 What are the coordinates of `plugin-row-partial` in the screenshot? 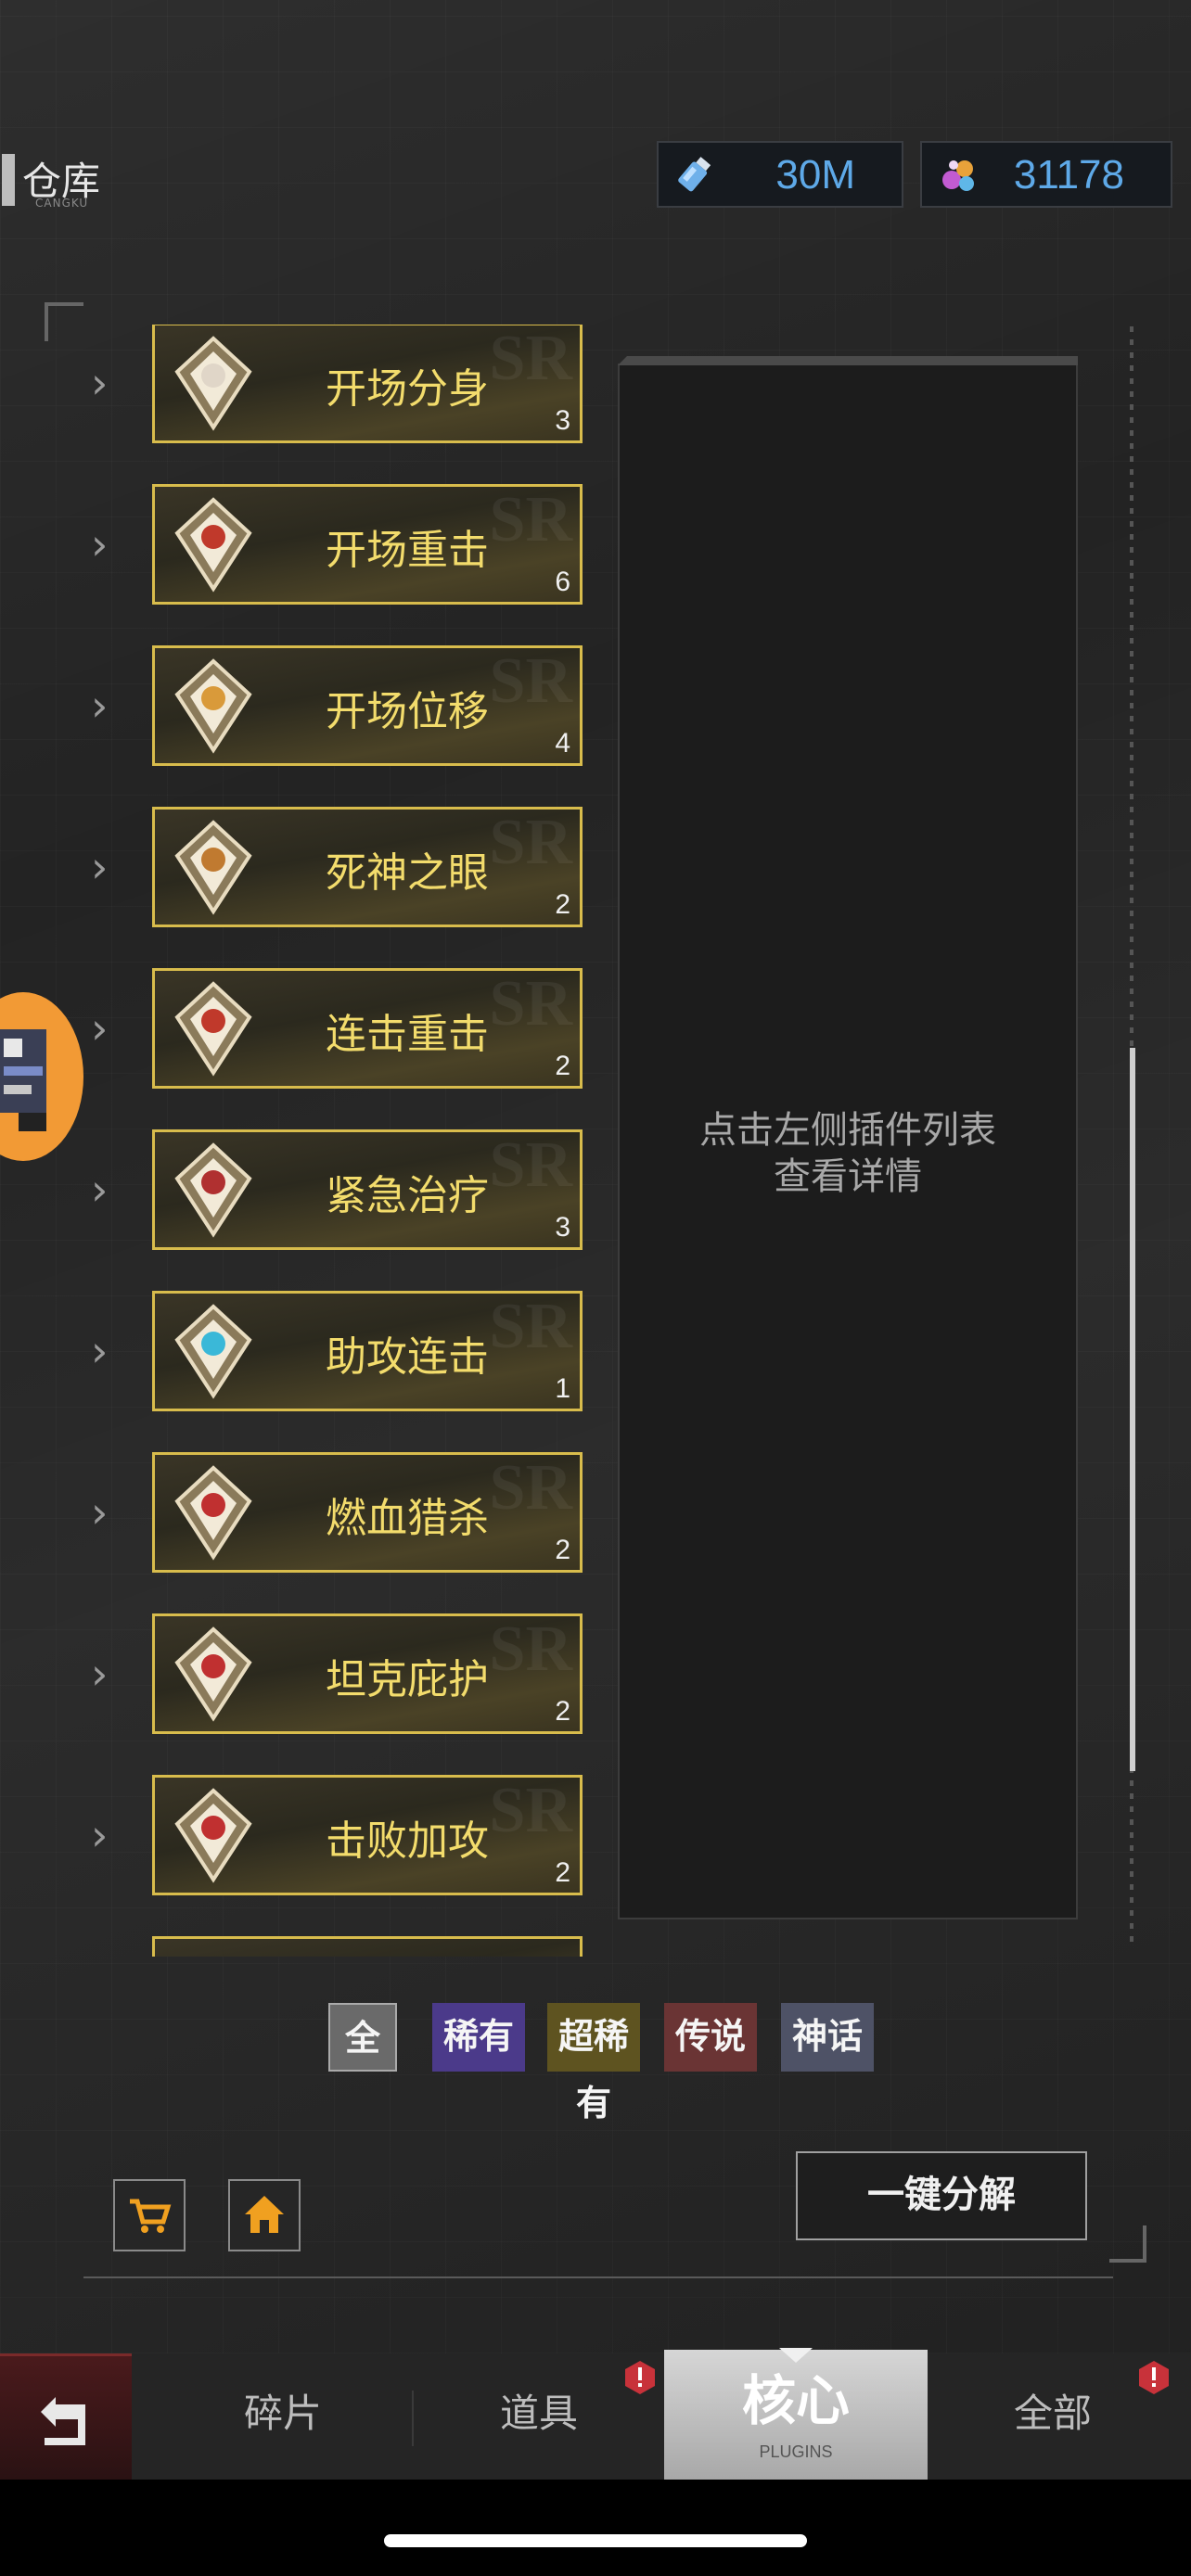 It's located at (297, 1942).